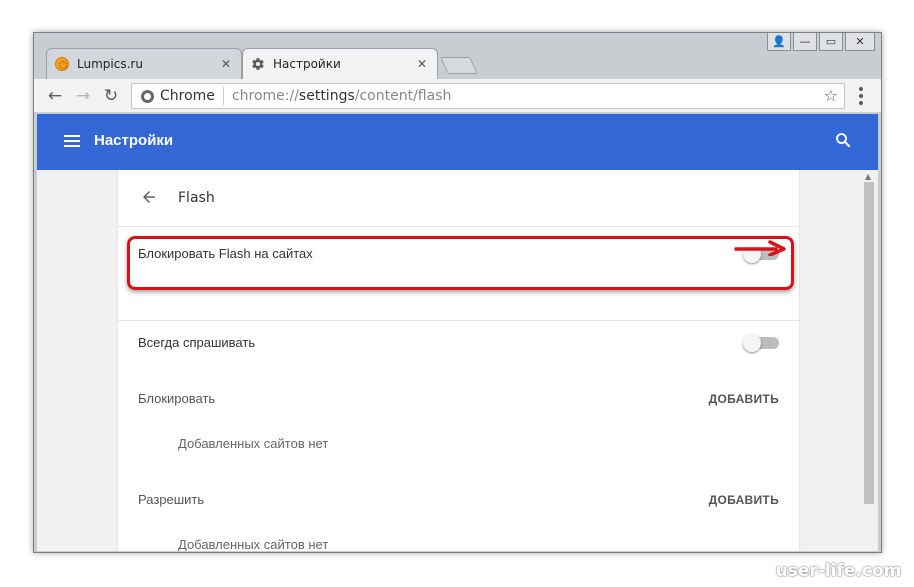 This screenshot has height=587, width=914. What do you see at coordinates (458, 500) in the screenshot?
I see `allow-section-row: Разрешить ДОБАВИТЬ` at bounding box center [458, 500].